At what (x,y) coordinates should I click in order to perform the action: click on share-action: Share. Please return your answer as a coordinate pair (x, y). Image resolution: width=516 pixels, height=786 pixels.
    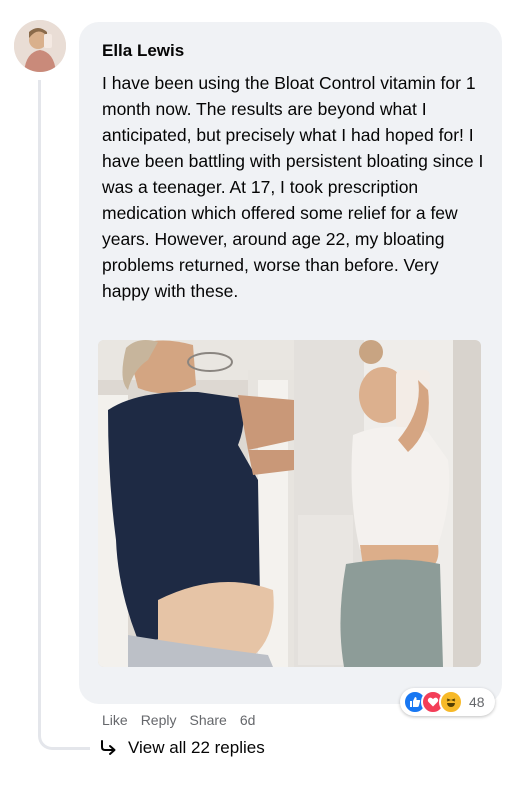
    Looking at the image, I should click on (207, 720).